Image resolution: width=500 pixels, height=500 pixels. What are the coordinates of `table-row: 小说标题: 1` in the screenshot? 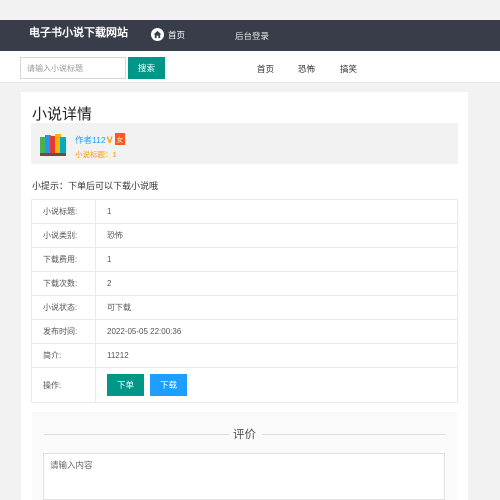 It's located at (244, 211).